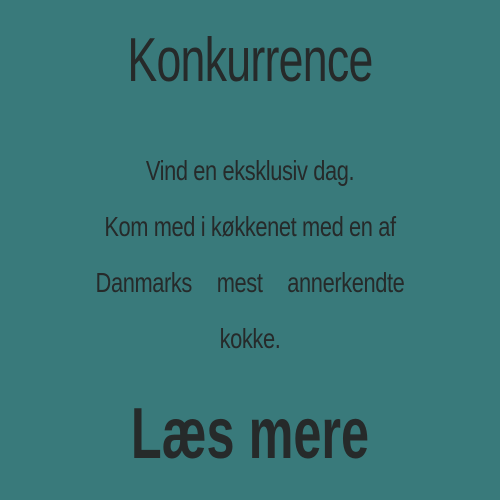  What do you see at coordinates (346, 282) in the screenshot?
I see `description-word-annerkendte: annerkendte` at bounding box center [346, 282].